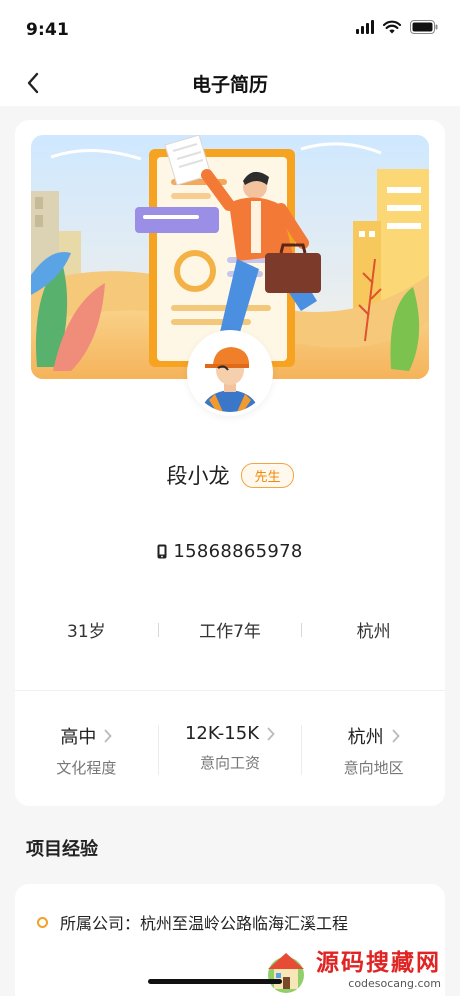 This screenshot has height=996, width=460. Describe the element at coordinates (378, 962) in the screenshot. I see `watermark-title: 源码搜藏网` at that location.